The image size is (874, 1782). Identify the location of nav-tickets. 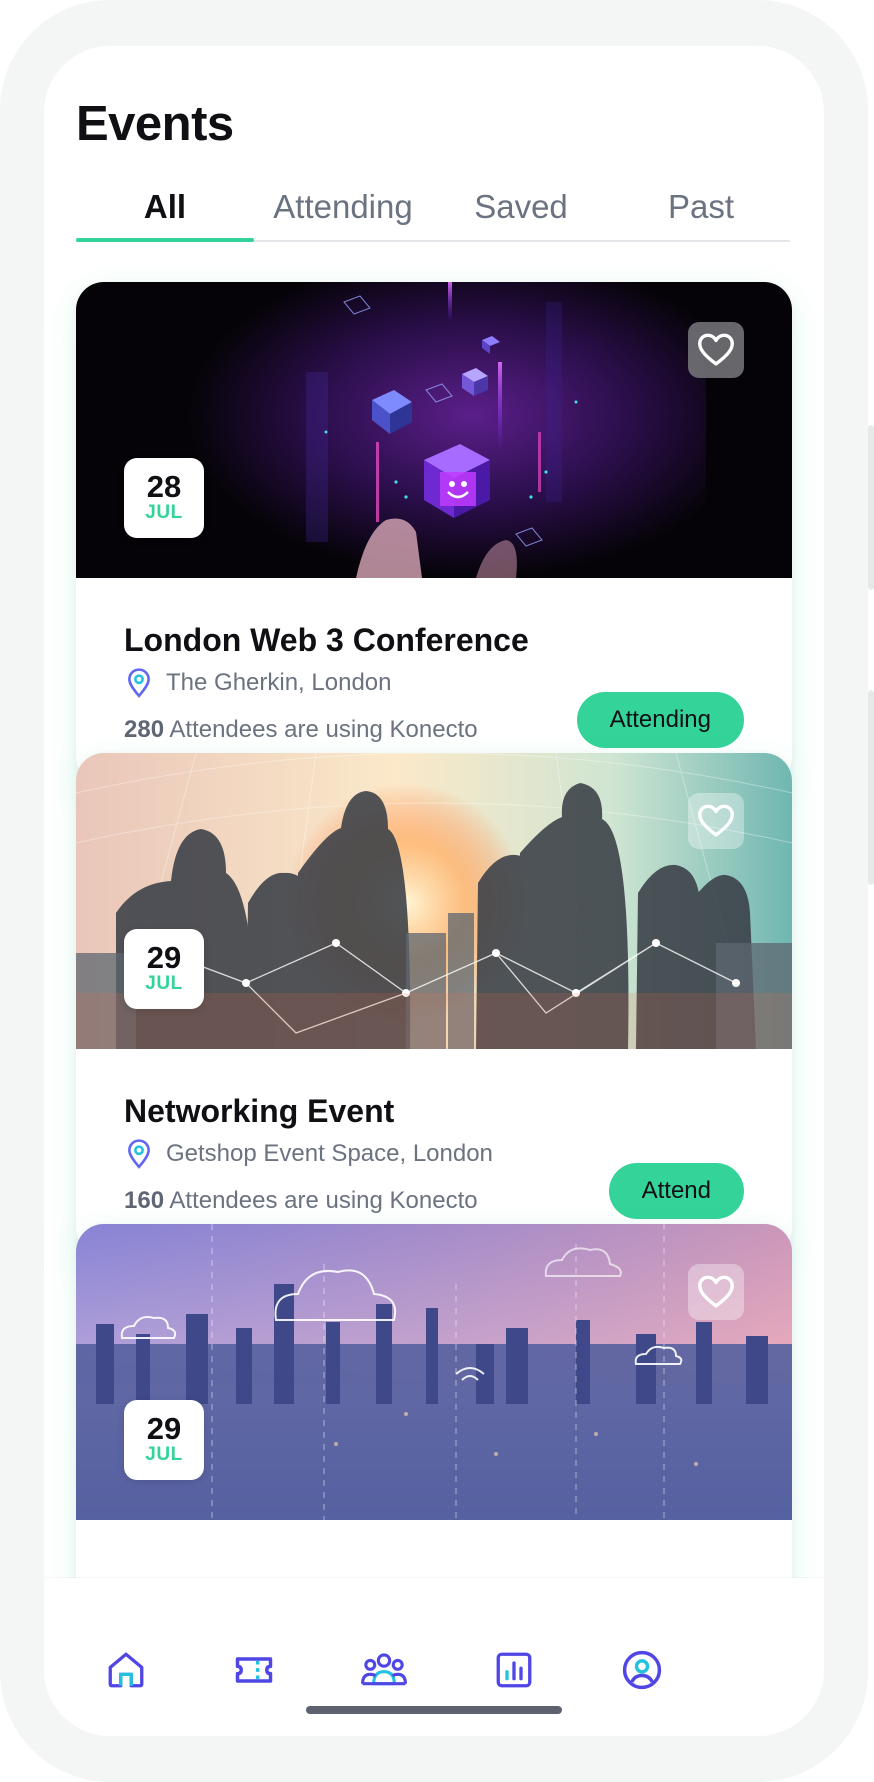
(254, 1670).